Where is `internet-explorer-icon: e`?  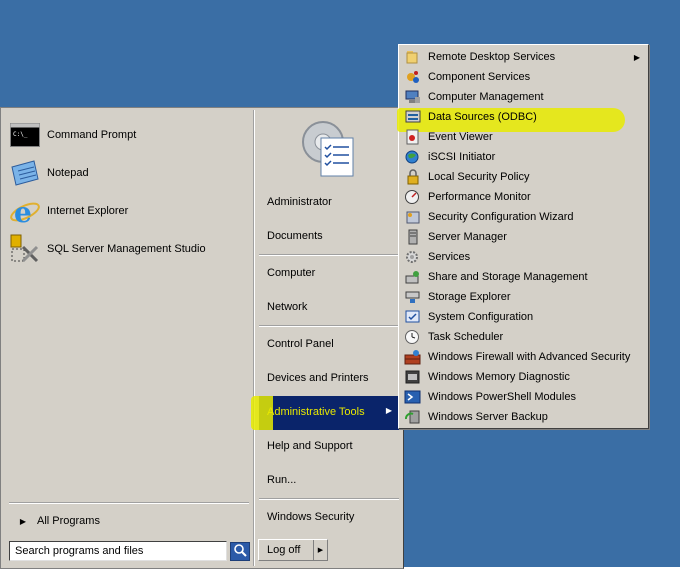
internet-explorer-icon: e is located at coordinates (25, 211).